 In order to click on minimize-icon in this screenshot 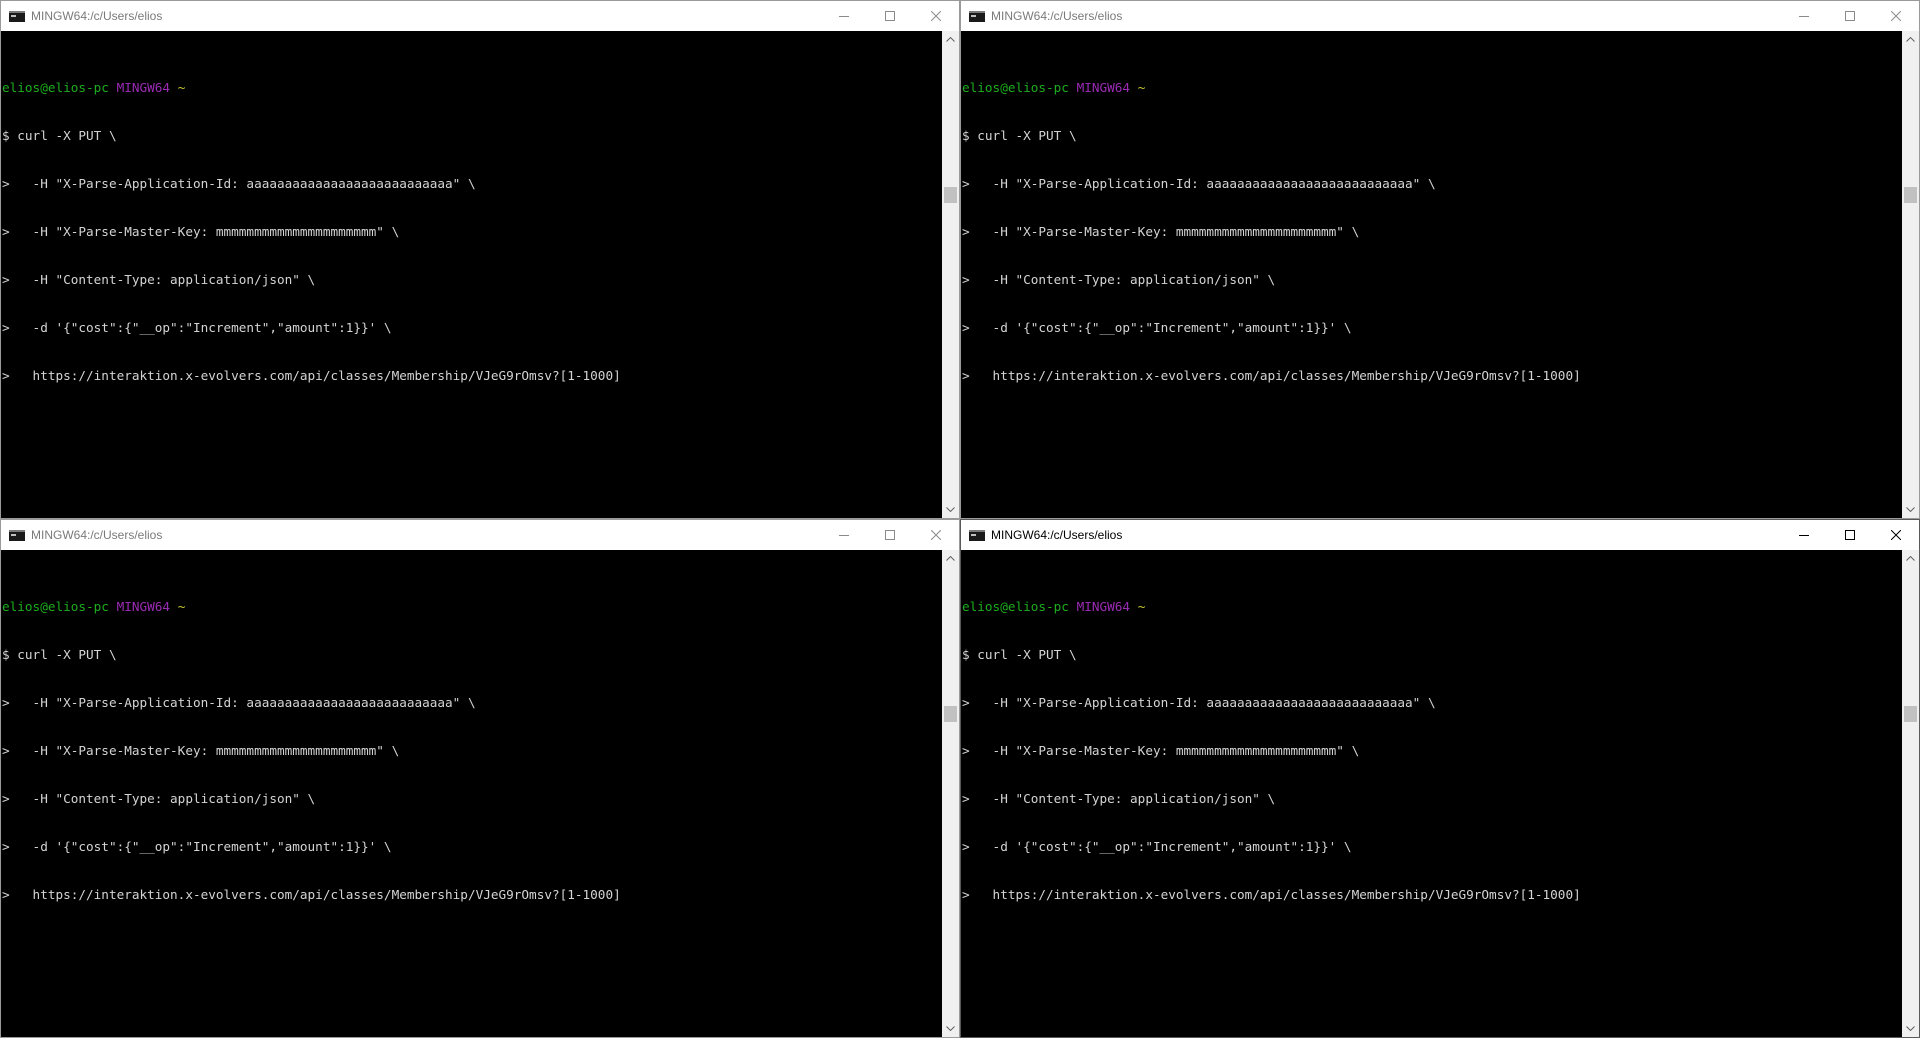, I will do `click(844, 16)`.